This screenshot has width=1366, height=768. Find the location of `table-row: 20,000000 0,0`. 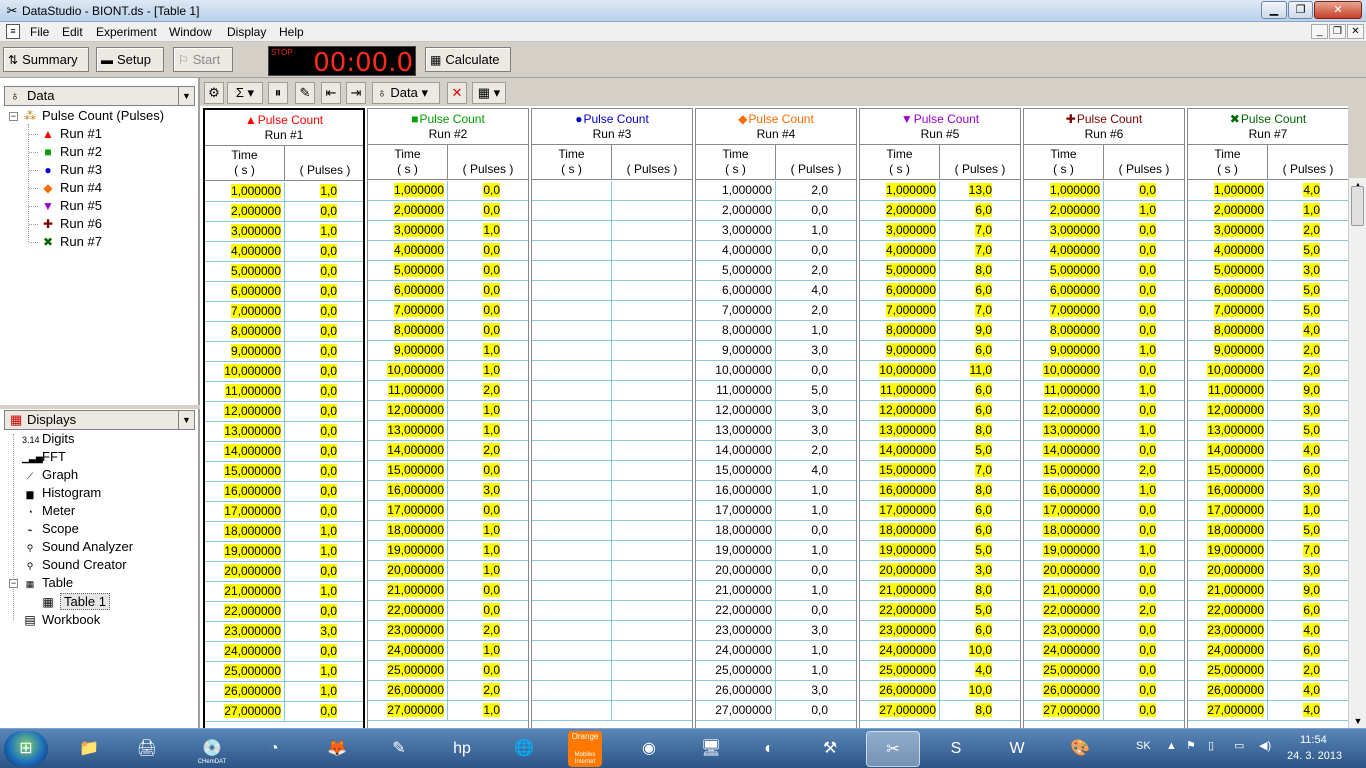

table-row: 20,000000 0,0 is located at coordinates (776, 571).